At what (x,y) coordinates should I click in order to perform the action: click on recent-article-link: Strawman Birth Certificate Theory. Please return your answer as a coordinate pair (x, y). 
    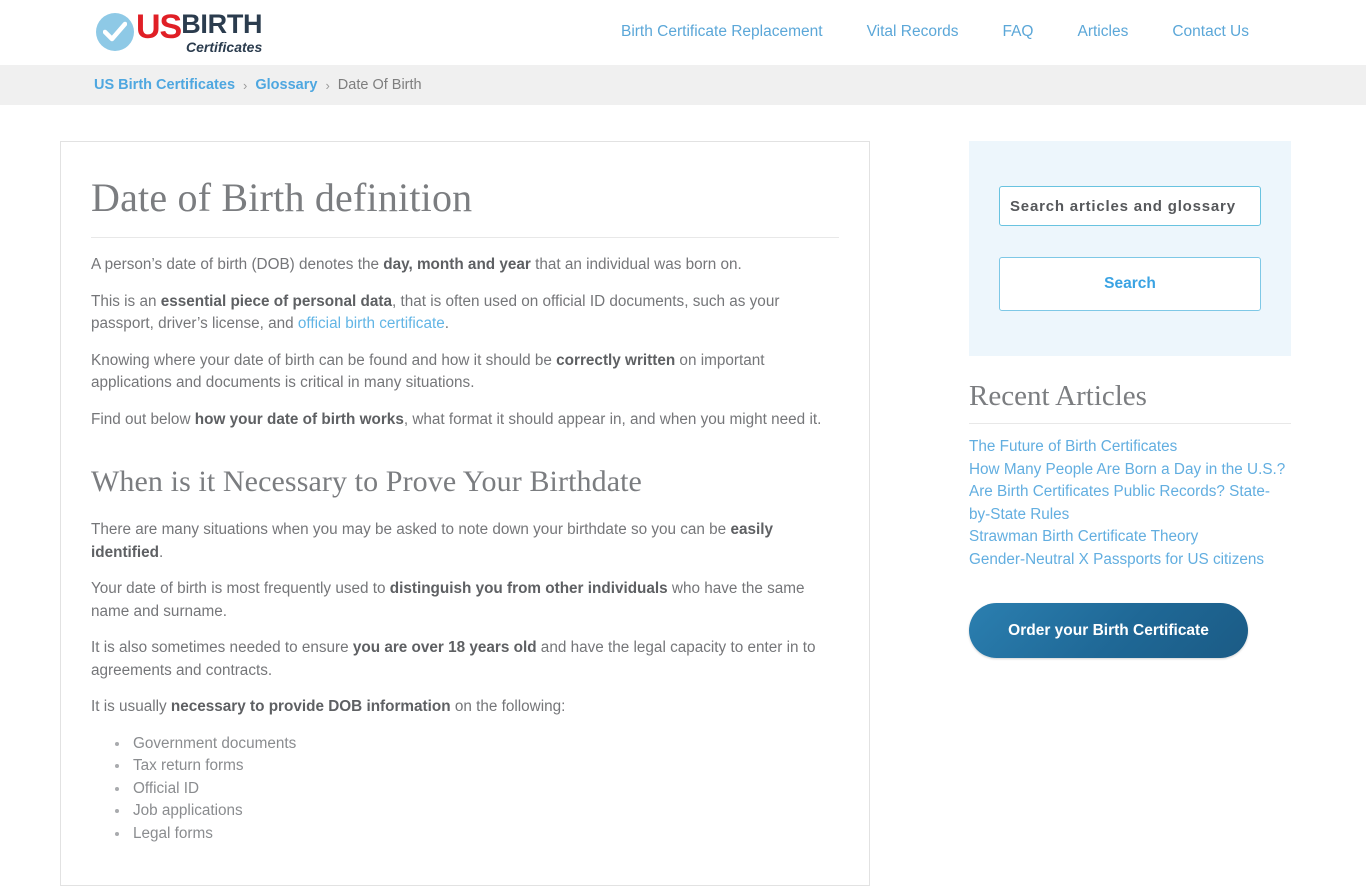
    Looking at the image, I should click on (1130, 537).